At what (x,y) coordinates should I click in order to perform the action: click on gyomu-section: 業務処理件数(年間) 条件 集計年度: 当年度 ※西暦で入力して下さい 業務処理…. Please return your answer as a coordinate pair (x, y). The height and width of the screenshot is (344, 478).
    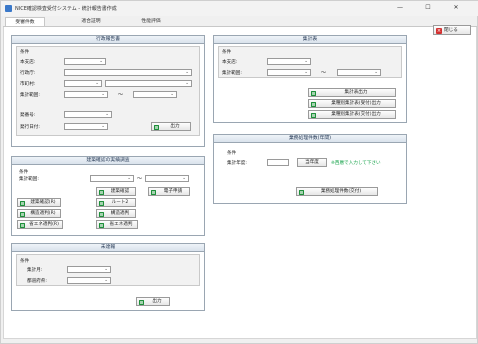
    Looking at the image, I should click on (310, 169).